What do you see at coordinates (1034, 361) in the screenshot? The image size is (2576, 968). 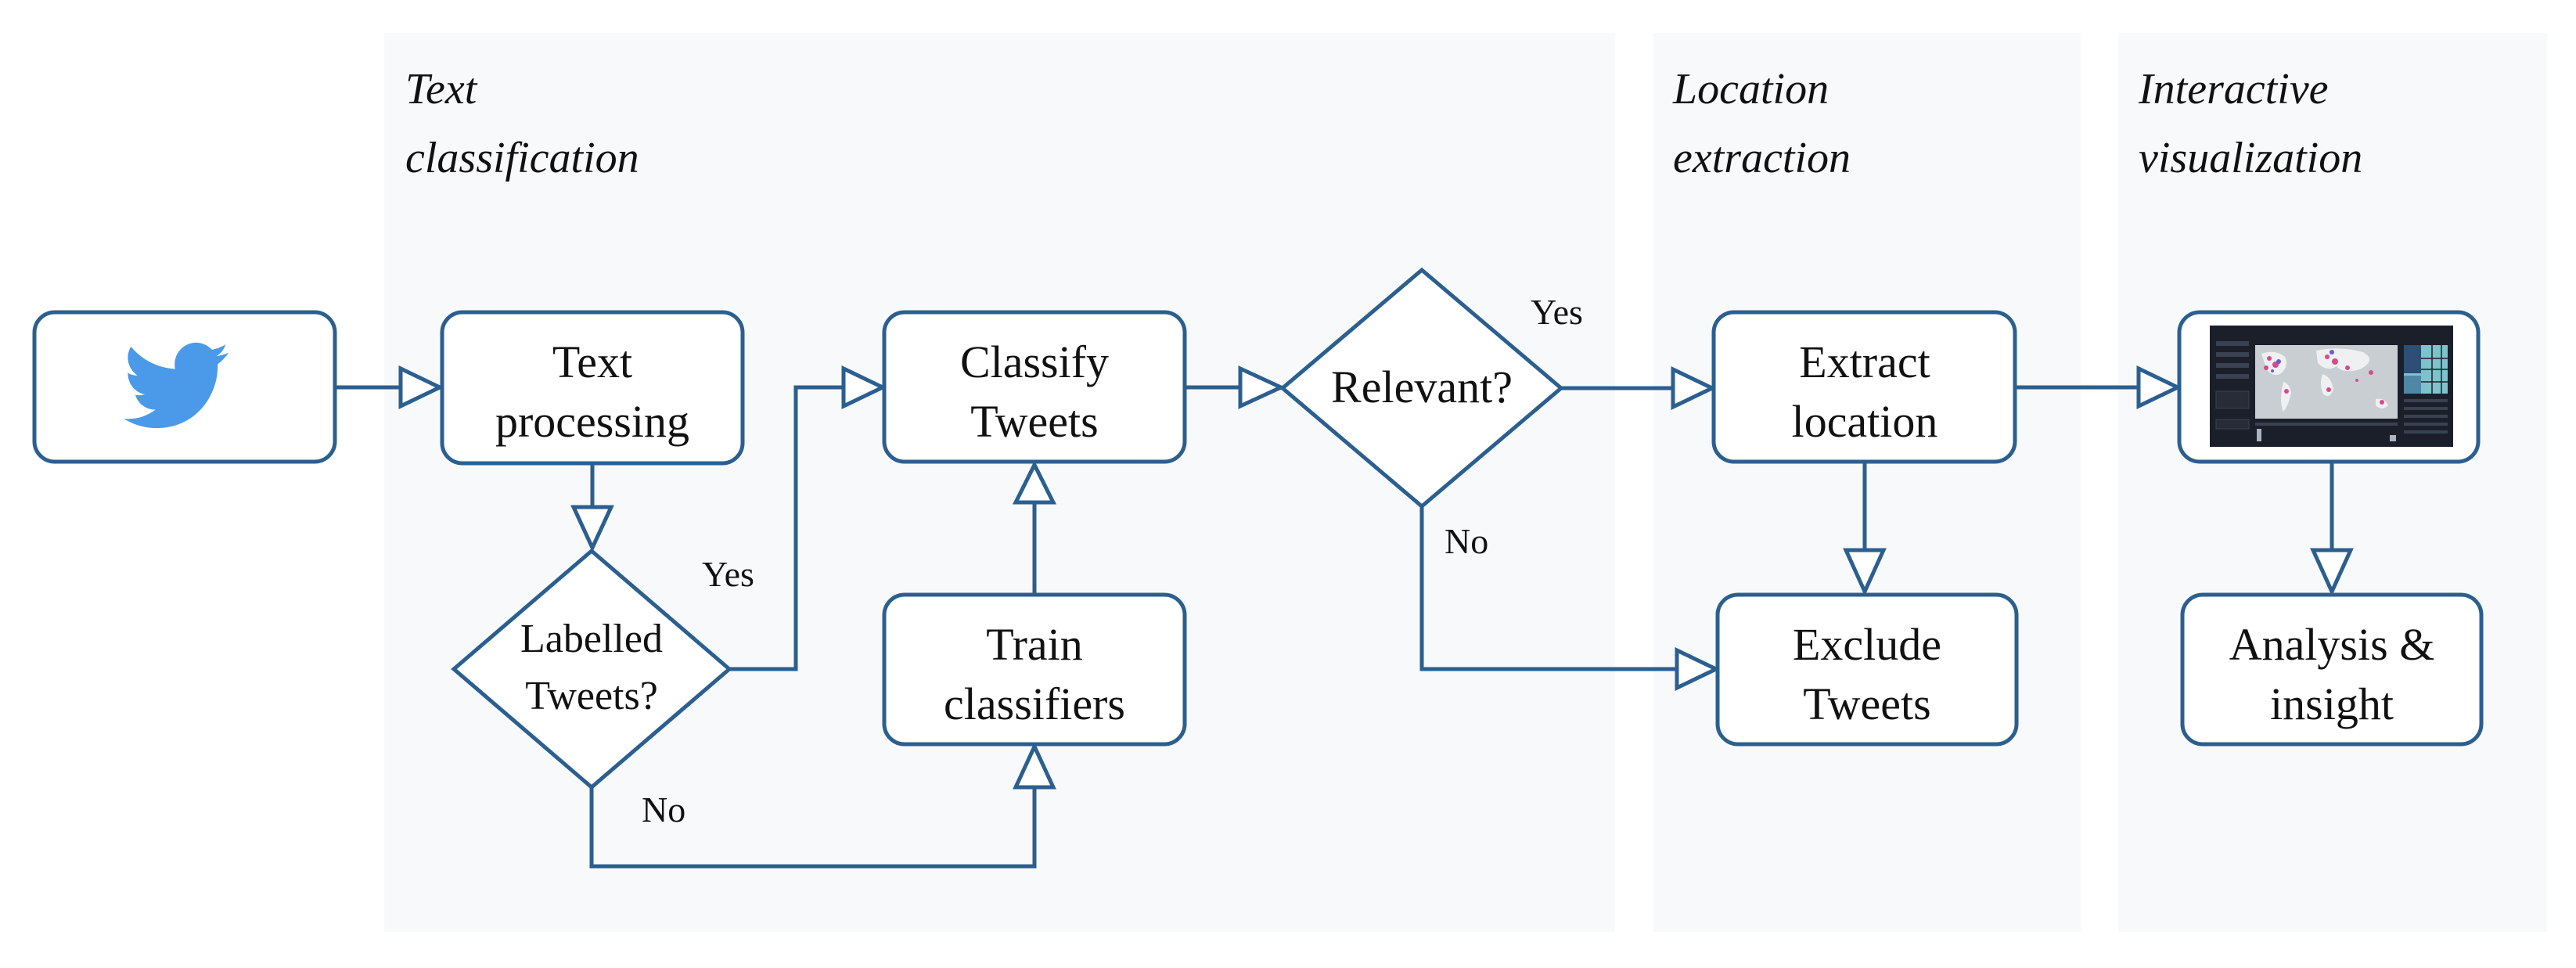 I see `node-label-line-1: Classify` at bounding box center [1034, 361].